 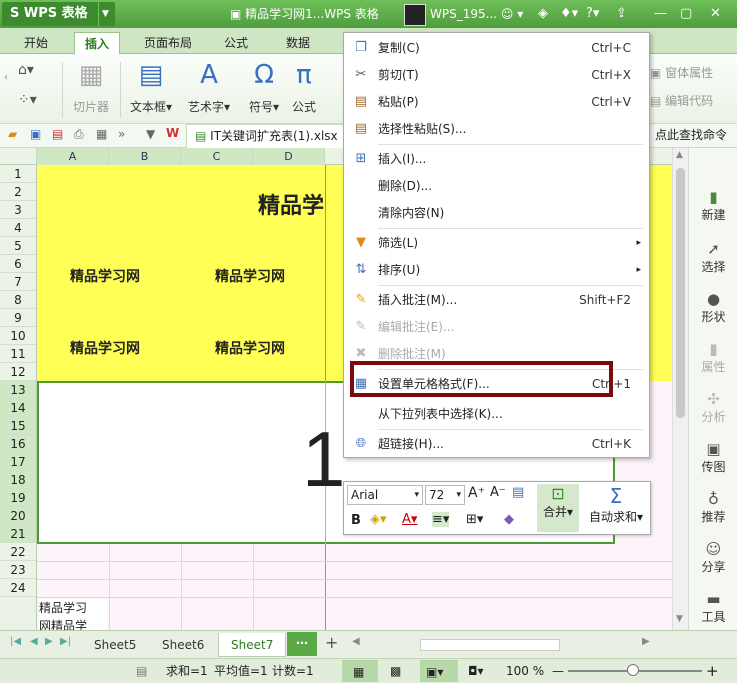 What do you see at coordinates (57, 134) in the screenshot?
I see `pdf-icon: ▤` at bounding box center [57, 134].